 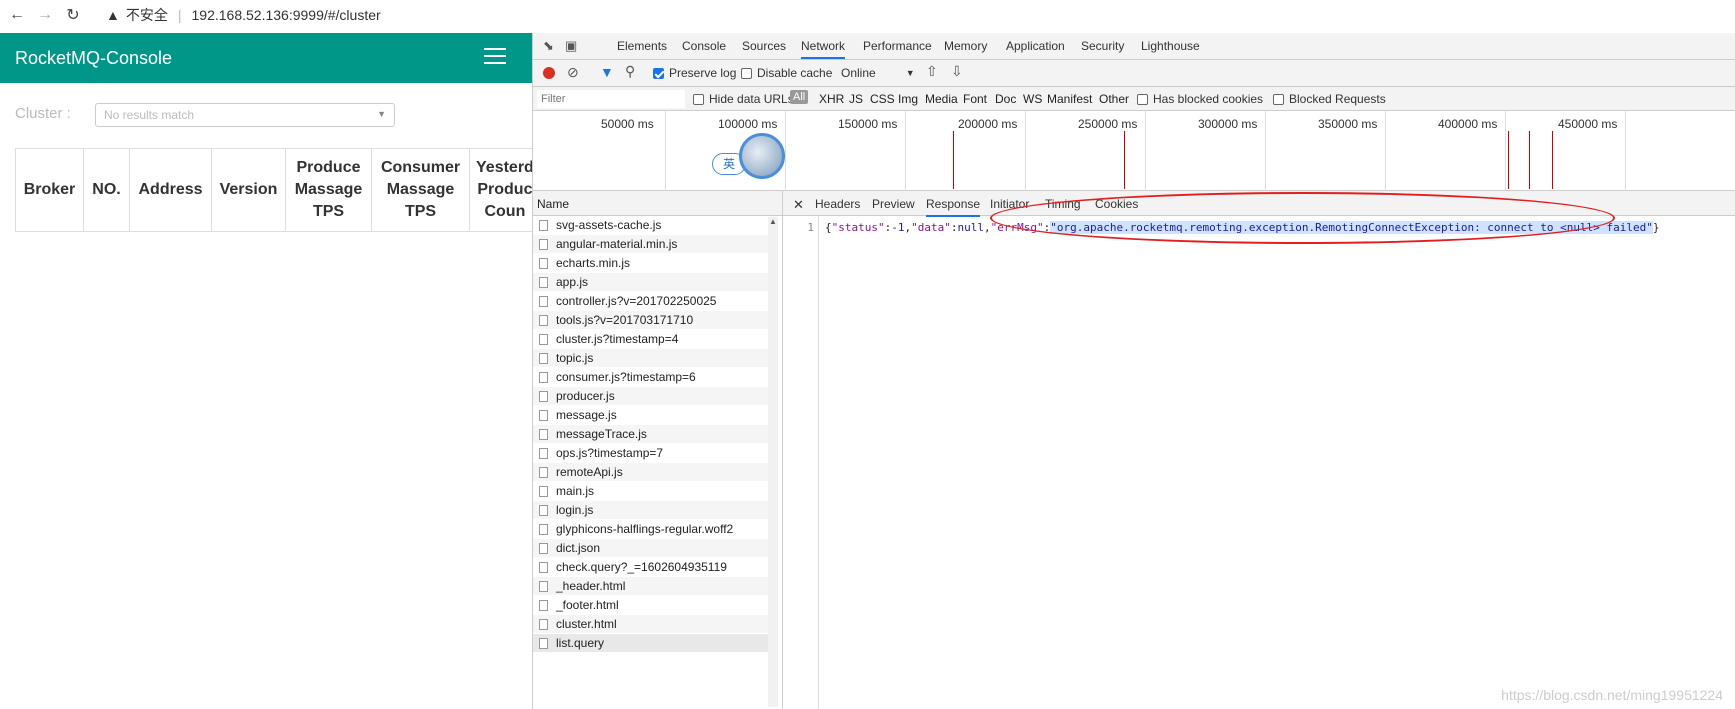 What do you see at coordinates (651, 244) in the screenshot?
I see `request-row: angular-material.min.js` at bounding box center [651, 244].